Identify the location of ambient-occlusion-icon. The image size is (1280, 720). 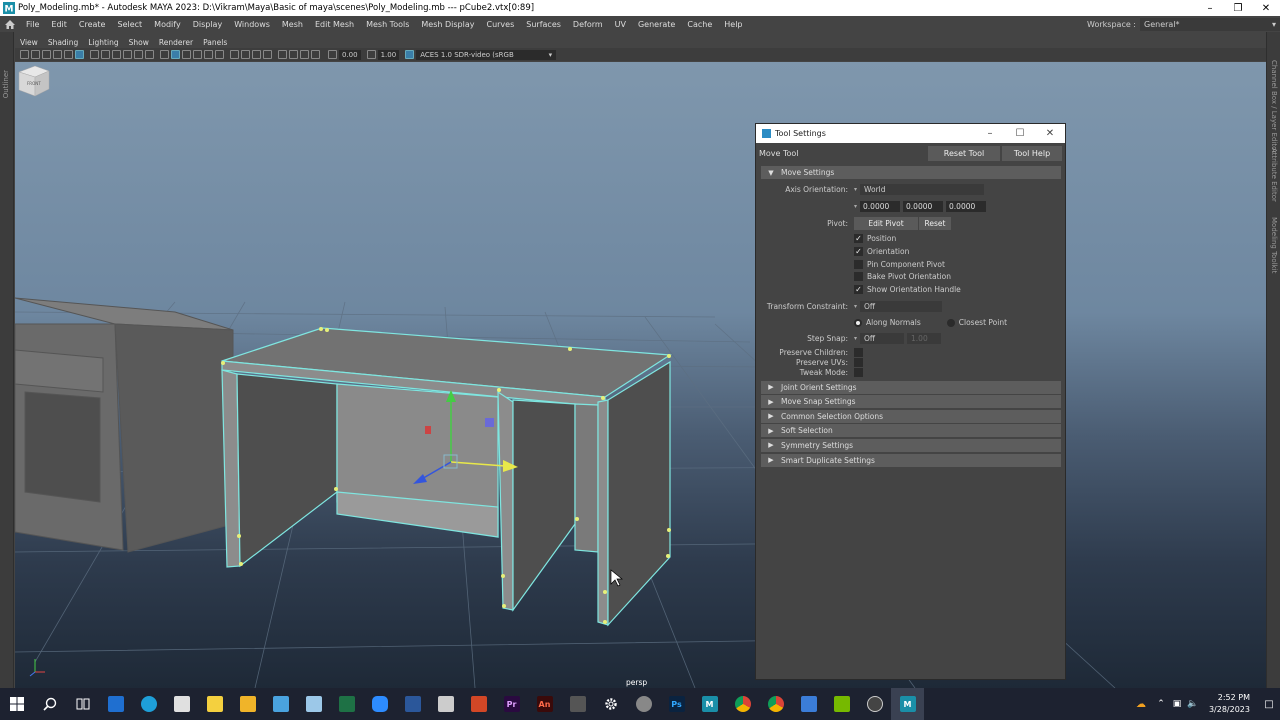
(234, 54).